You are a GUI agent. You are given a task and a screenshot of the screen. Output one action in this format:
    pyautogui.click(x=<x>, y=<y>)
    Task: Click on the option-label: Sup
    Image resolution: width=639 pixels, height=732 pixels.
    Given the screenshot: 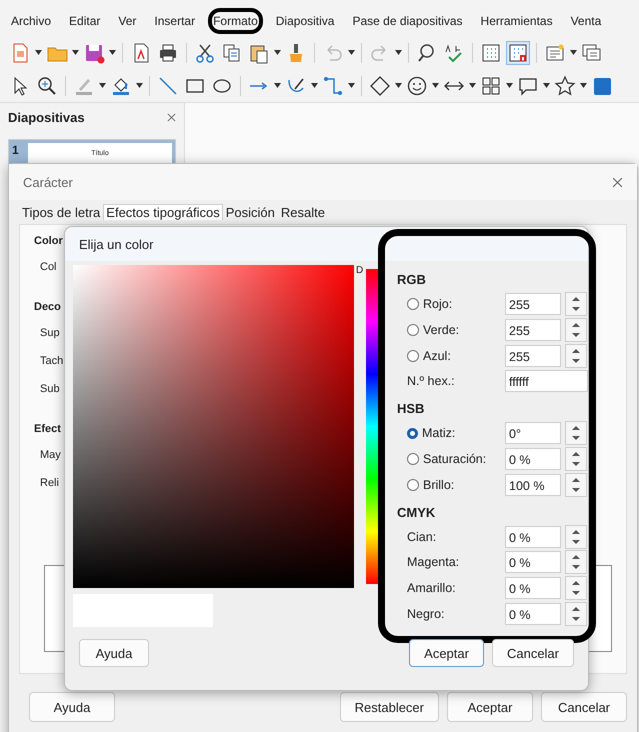 What is the action you would take?
    pyautogui.click(x=49, y=333)
    